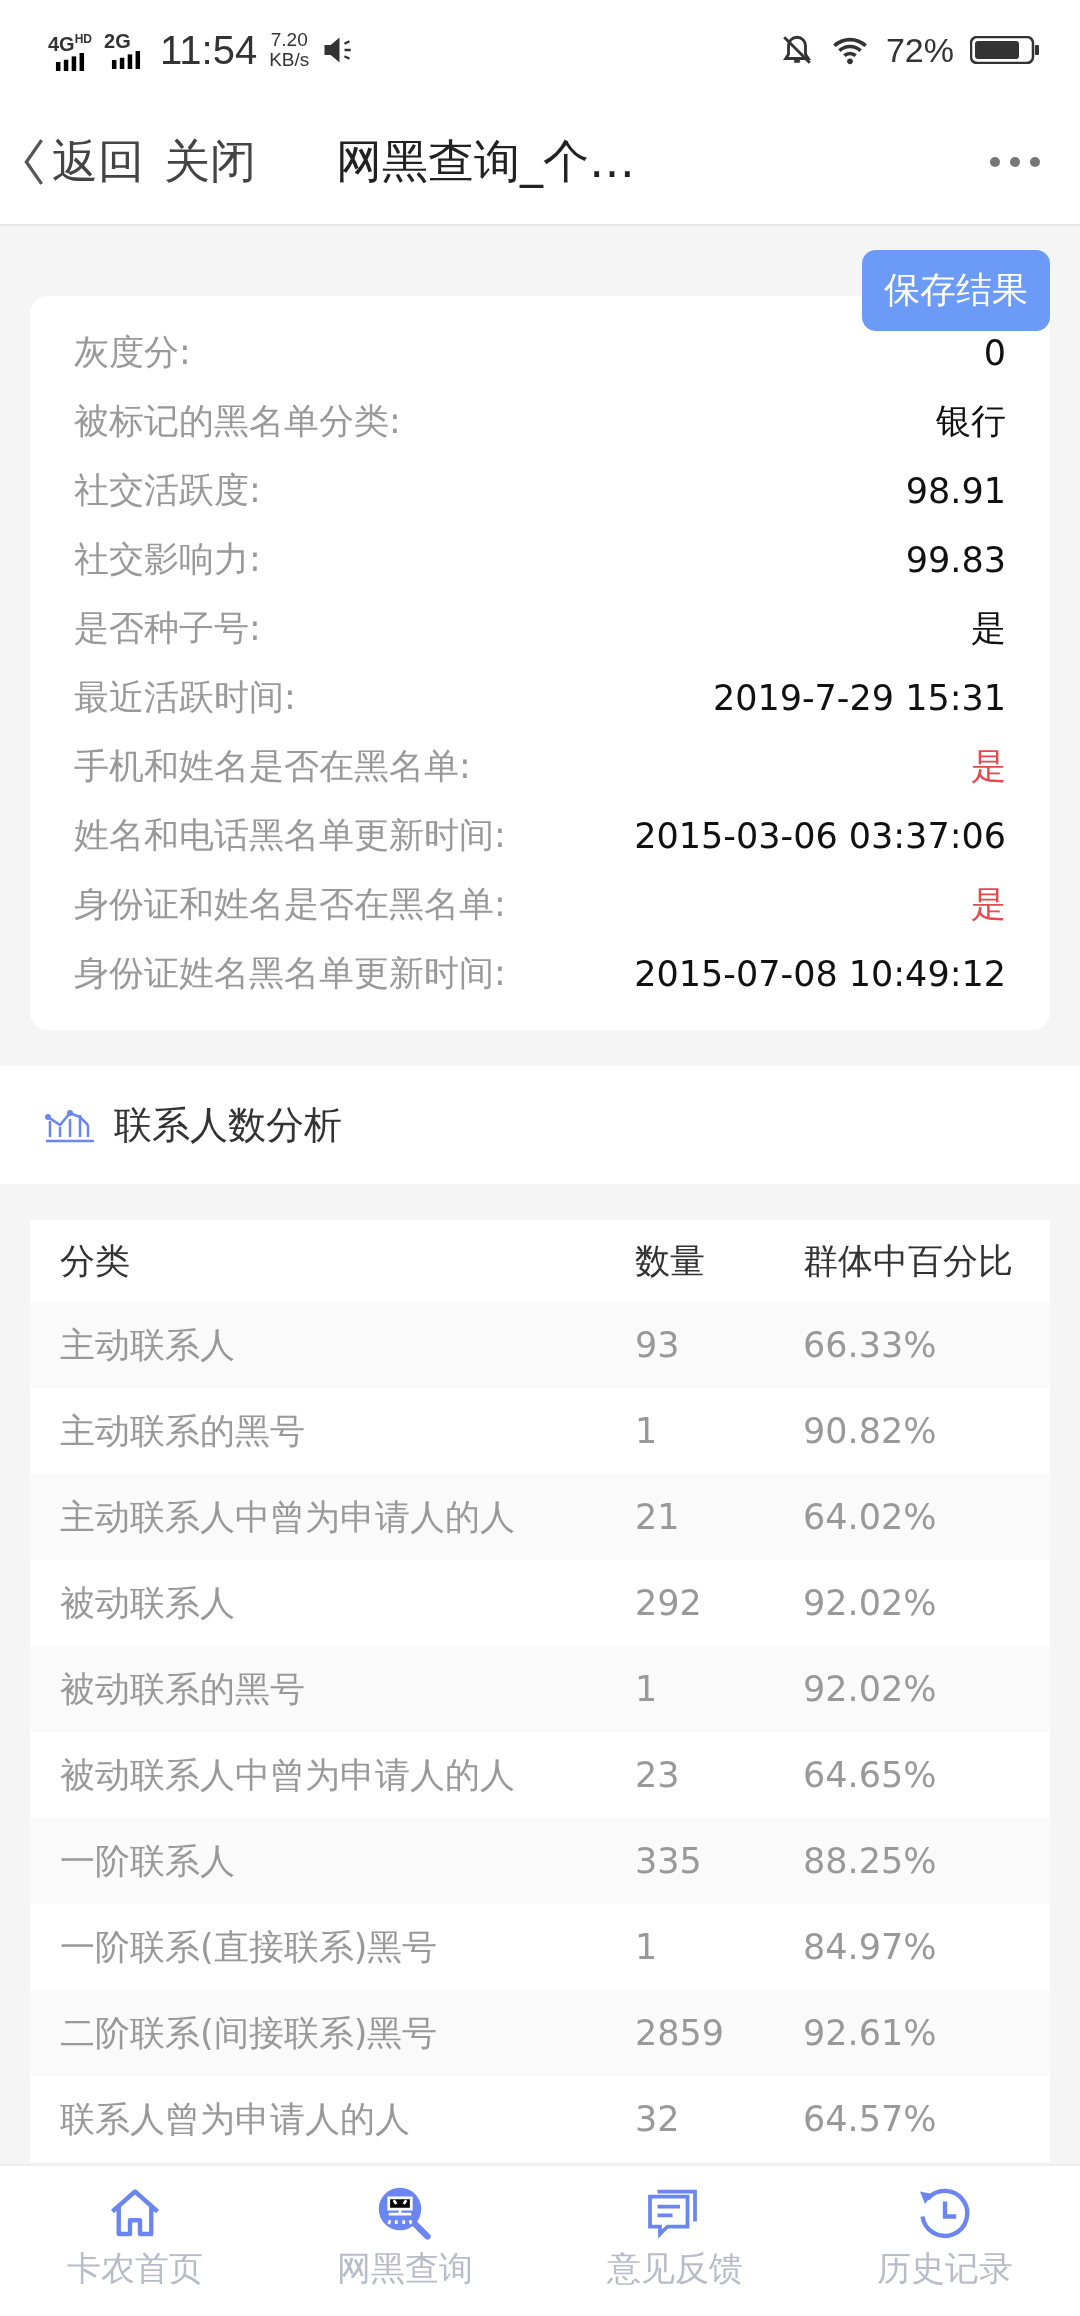  I want to click on field-label: 身份证和姓名是否在黑名单:, so click(290, 904).